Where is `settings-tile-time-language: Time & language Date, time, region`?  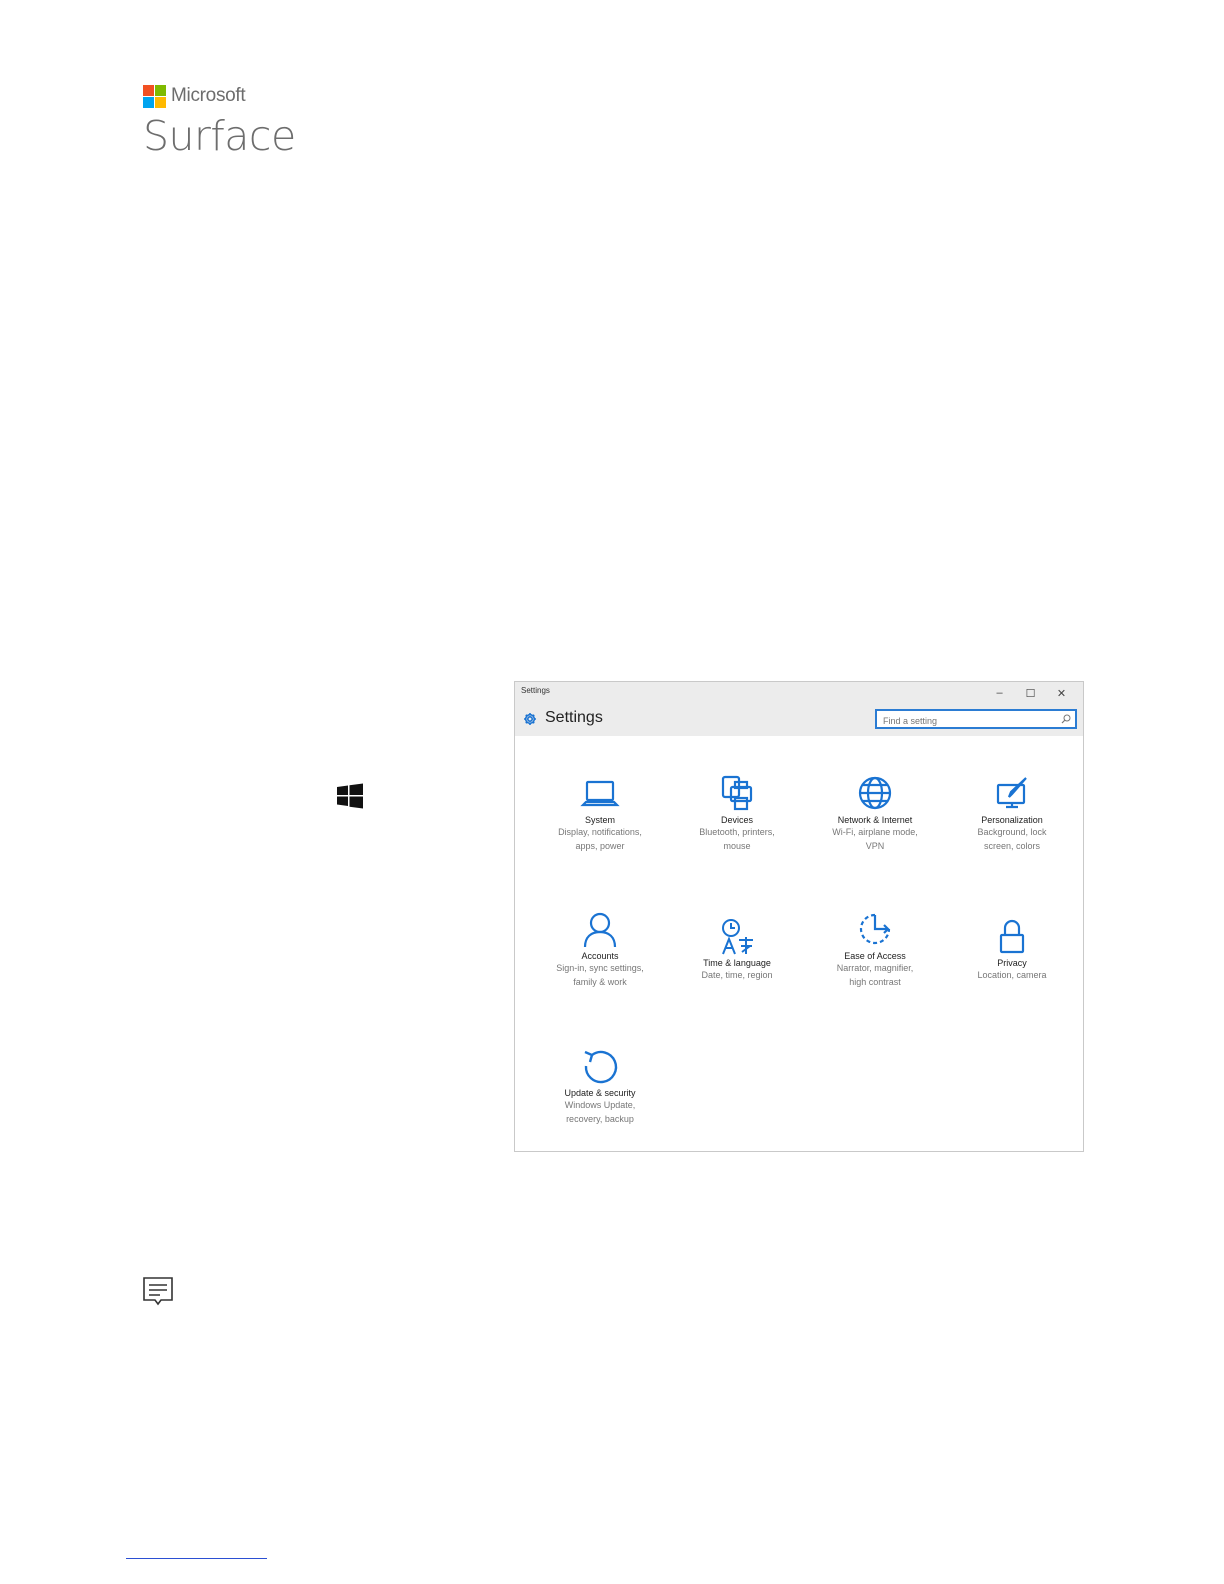
settings-tile-time-language: Time & language Date, time, region is located at coordinates (737, 949).